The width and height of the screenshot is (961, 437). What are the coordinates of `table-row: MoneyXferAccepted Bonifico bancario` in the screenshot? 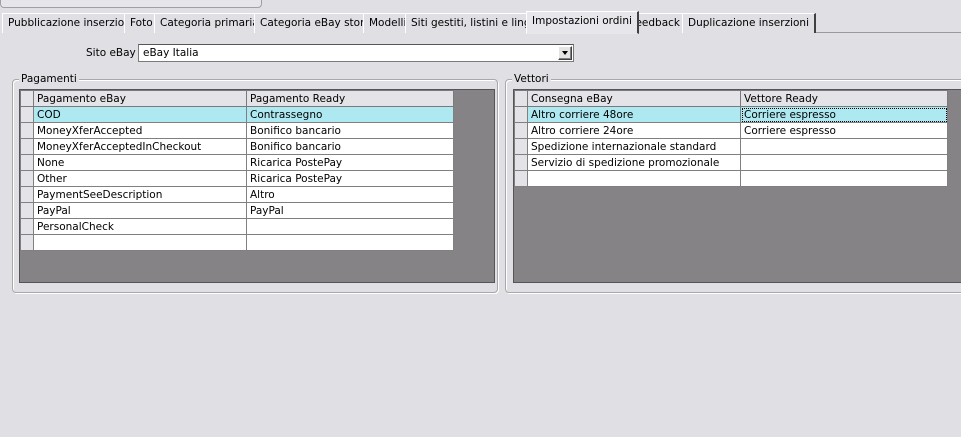 It's located at (237, 130).